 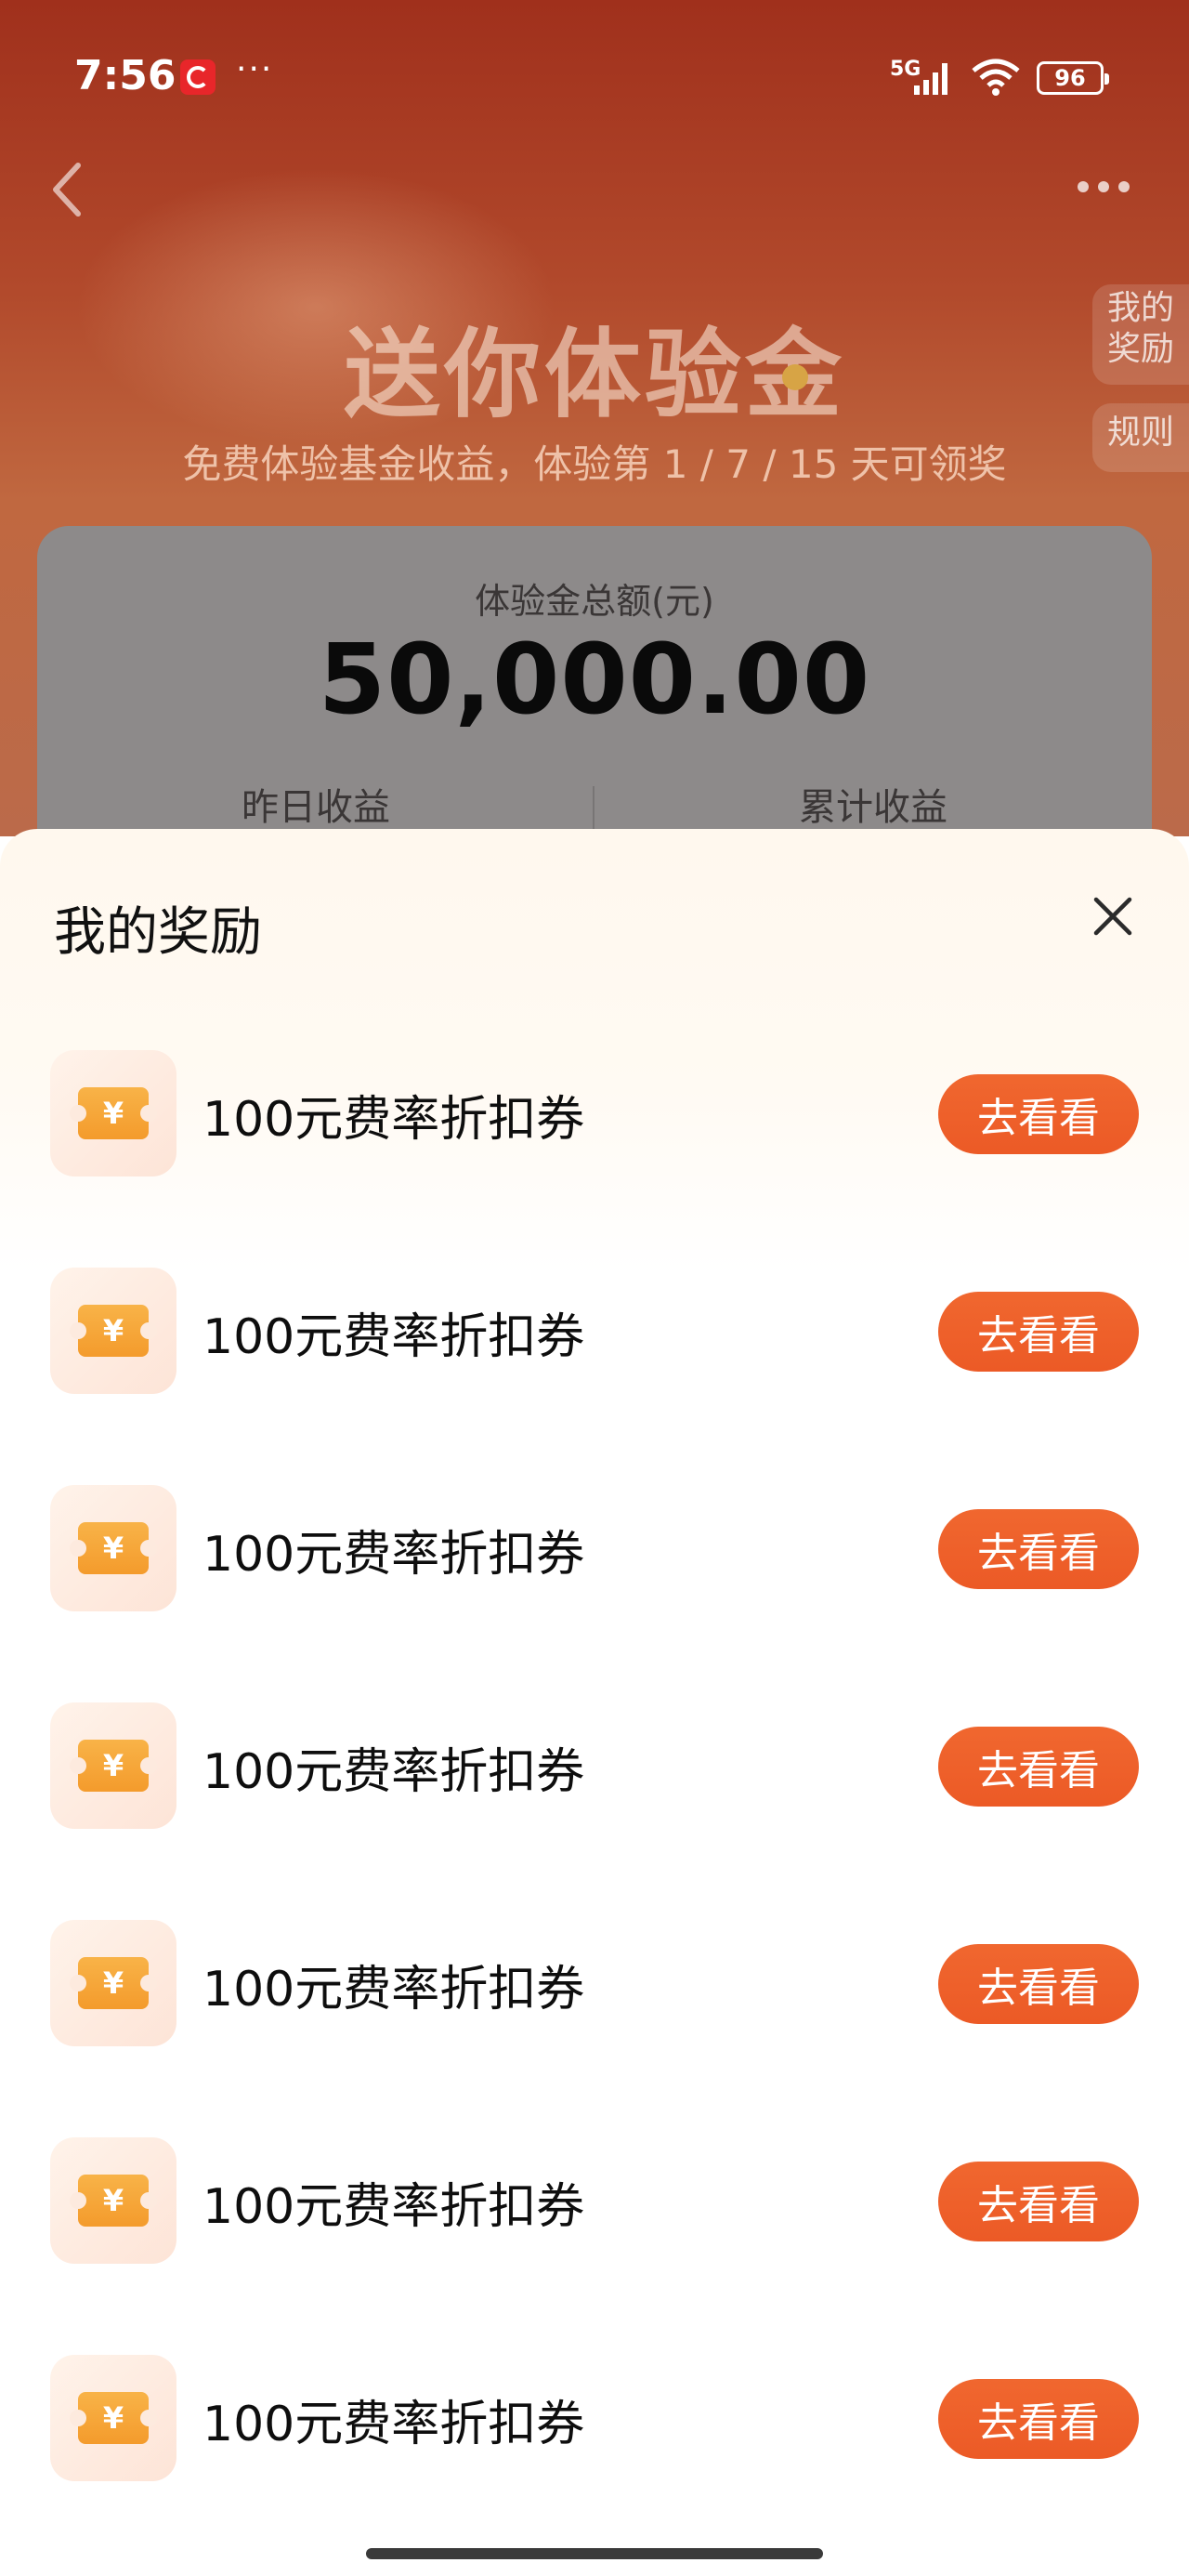 I want to click on more-dots-icon, so click(x=1110, y=187).